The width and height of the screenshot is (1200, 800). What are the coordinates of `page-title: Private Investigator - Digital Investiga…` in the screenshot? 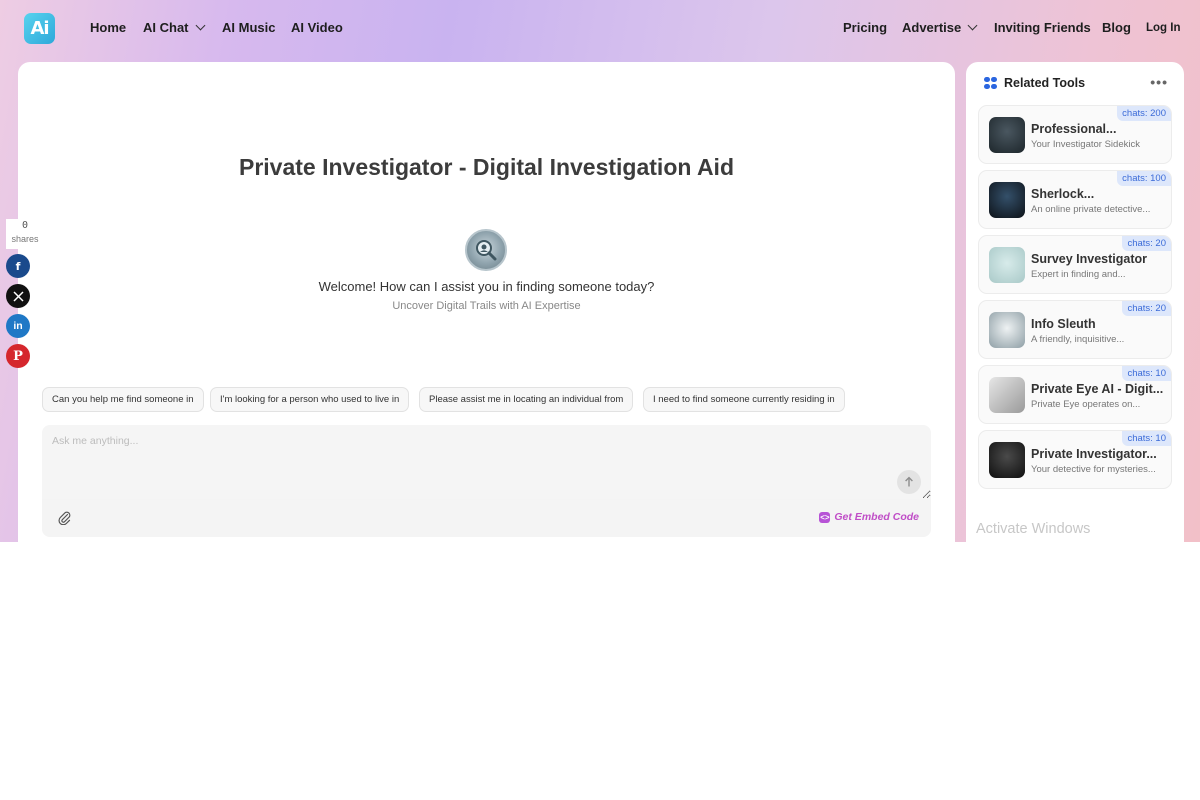 It's located at (486, 167).